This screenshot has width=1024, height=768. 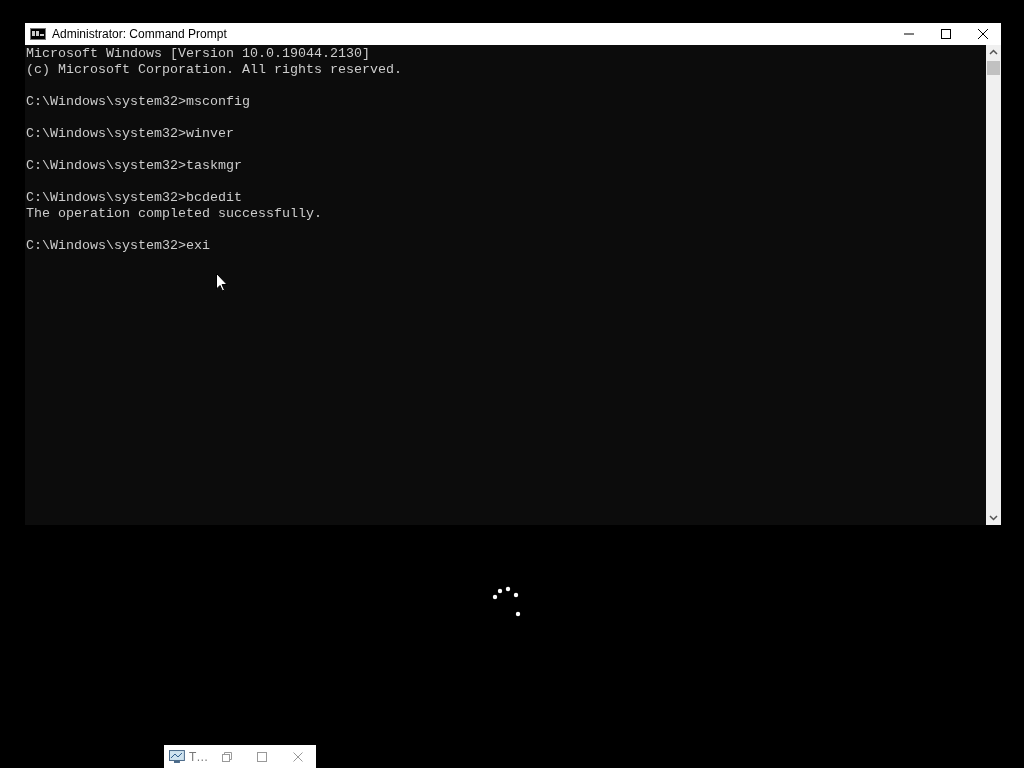 What do you see at coordinates (138, 102) in the screenshot?
I see `console-line: C:\Windows\system32>msconfig` at bounding box center [138, 102].